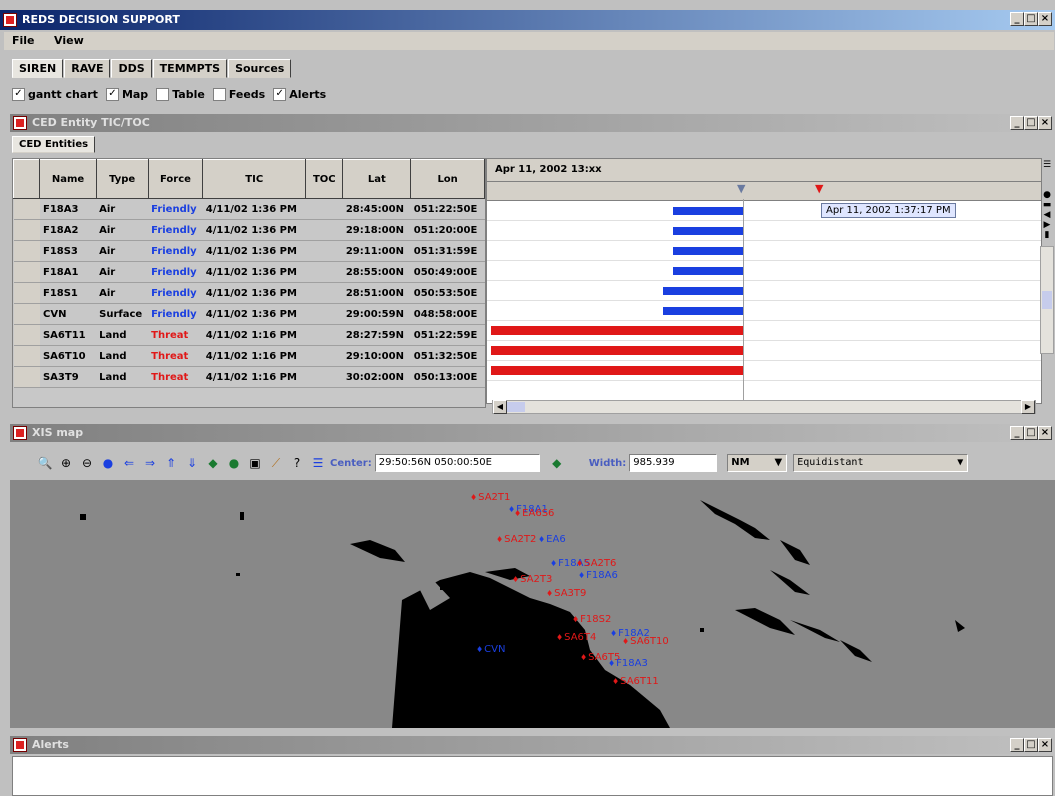  I want to click on gantt-hscroll-thumb, so click(516, 407).